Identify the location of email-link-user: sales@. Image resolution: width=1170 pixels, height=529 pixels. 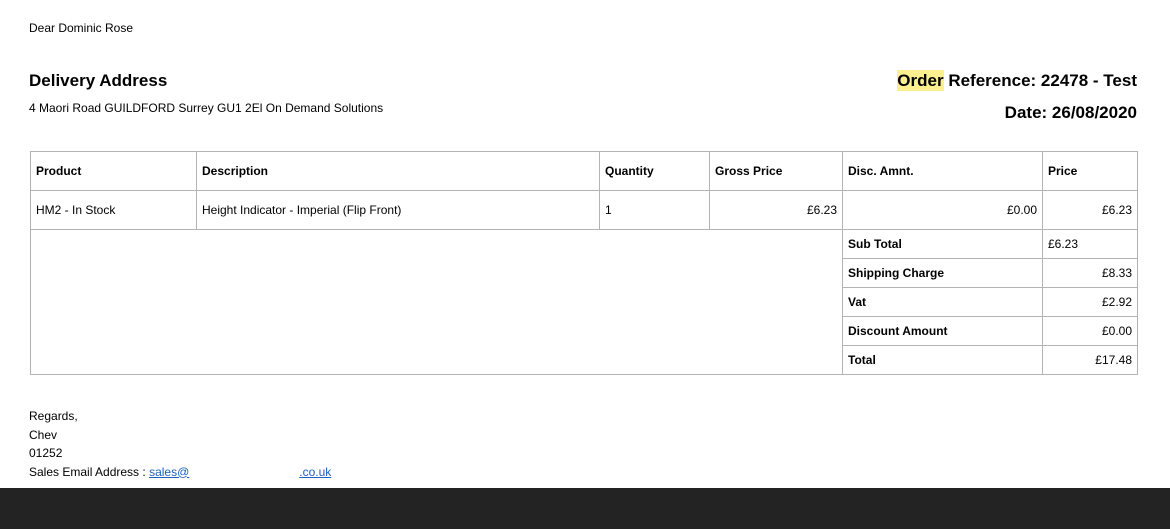
(169, 472).